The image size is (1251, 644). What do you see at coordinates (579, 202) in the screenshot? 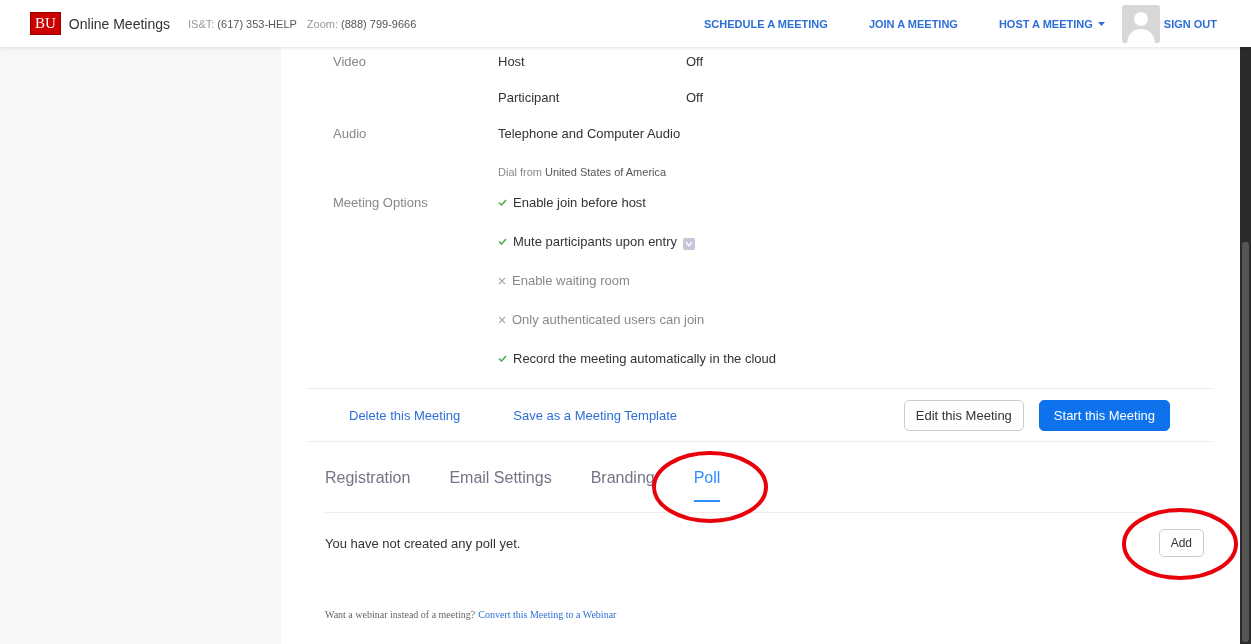
I see `option-text: Enable join before host` at bounding box center [579, 202].